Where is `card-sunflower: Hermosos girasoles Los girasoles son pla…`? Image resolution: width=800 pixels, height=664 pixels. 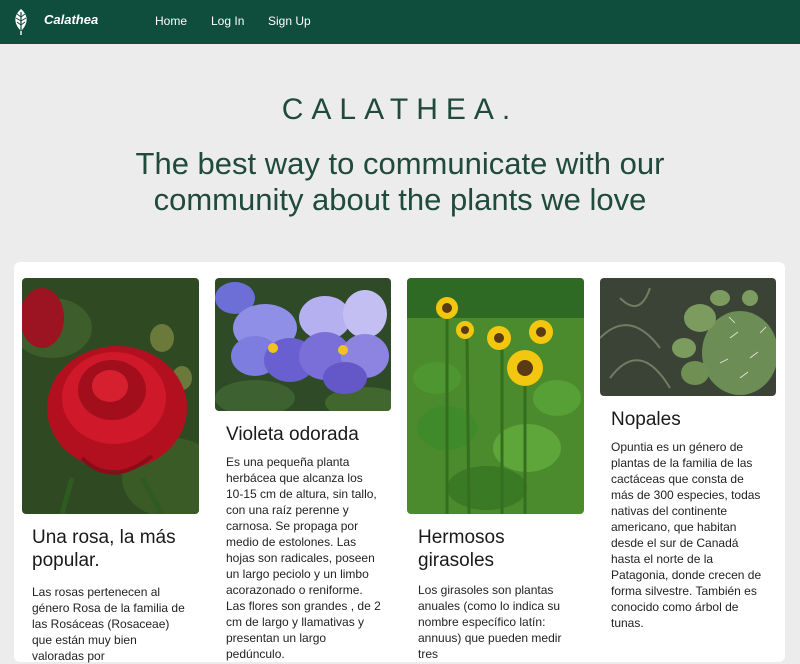
card-sunflower: Hermosos girasoles Los girasoles son pla… is located at coordinates (495, 470).